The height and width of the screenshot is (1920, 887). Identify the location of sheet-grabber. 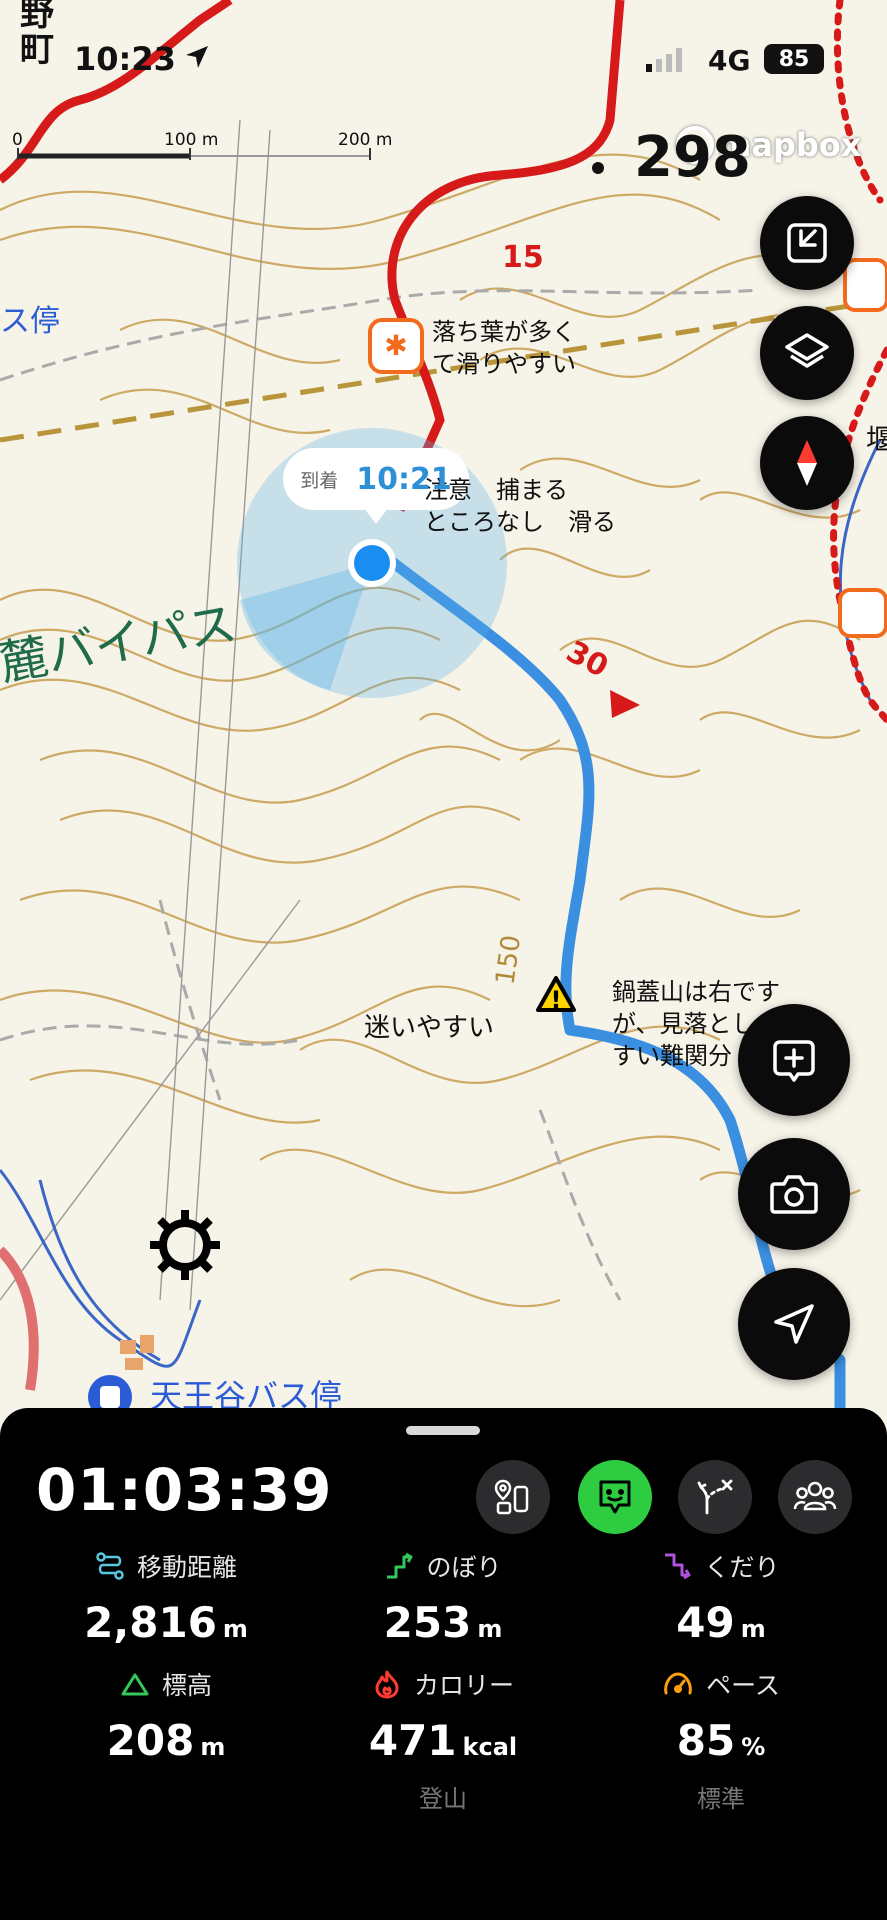
(443, 1430).